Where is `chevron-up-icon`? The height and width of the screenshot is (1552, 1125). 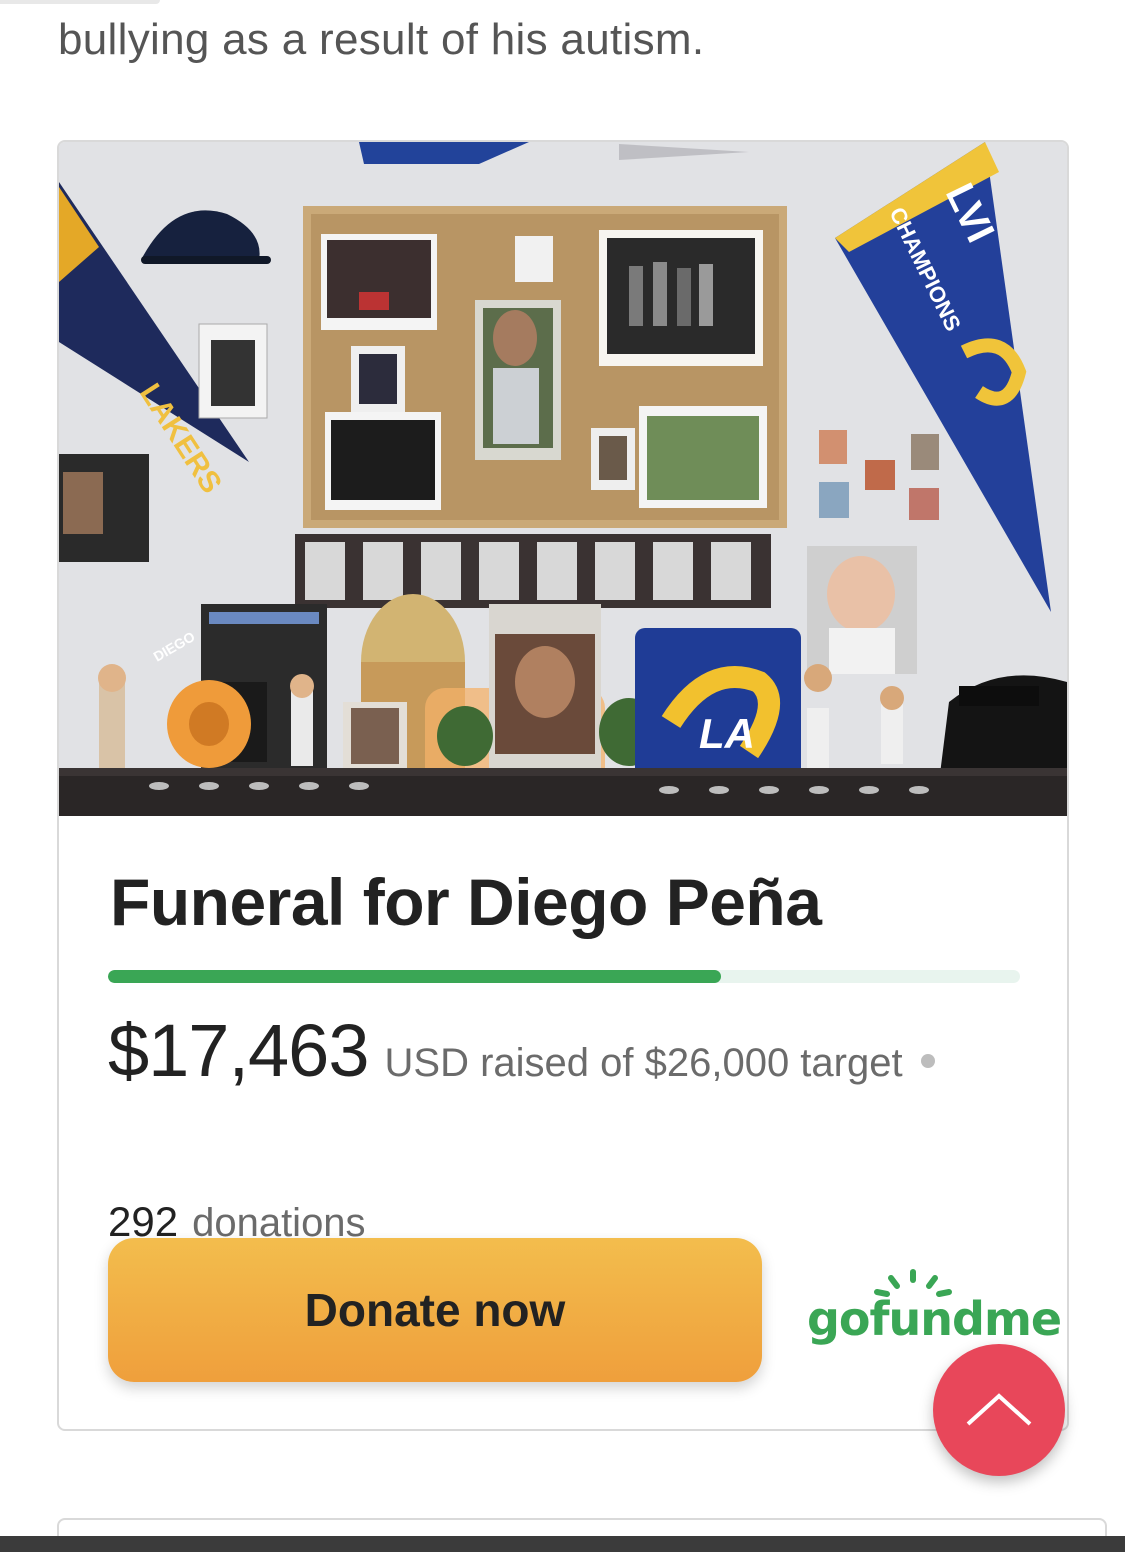 chevron-up-icon is located at coordinates (999, 1409).